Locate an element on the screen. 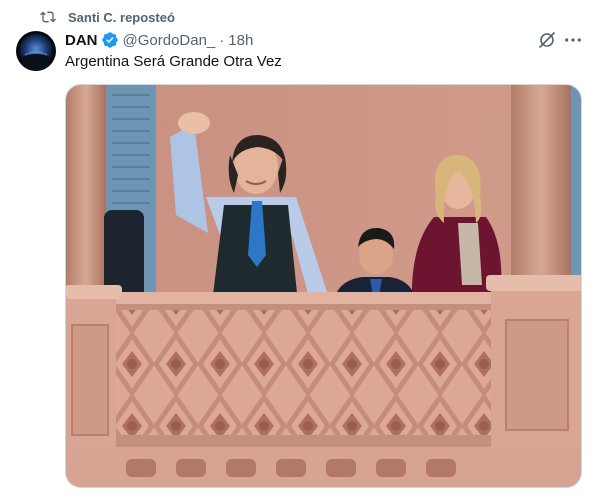 This screenshot has height=499, width=601. avatar-image is located at coordinates (36, 51).